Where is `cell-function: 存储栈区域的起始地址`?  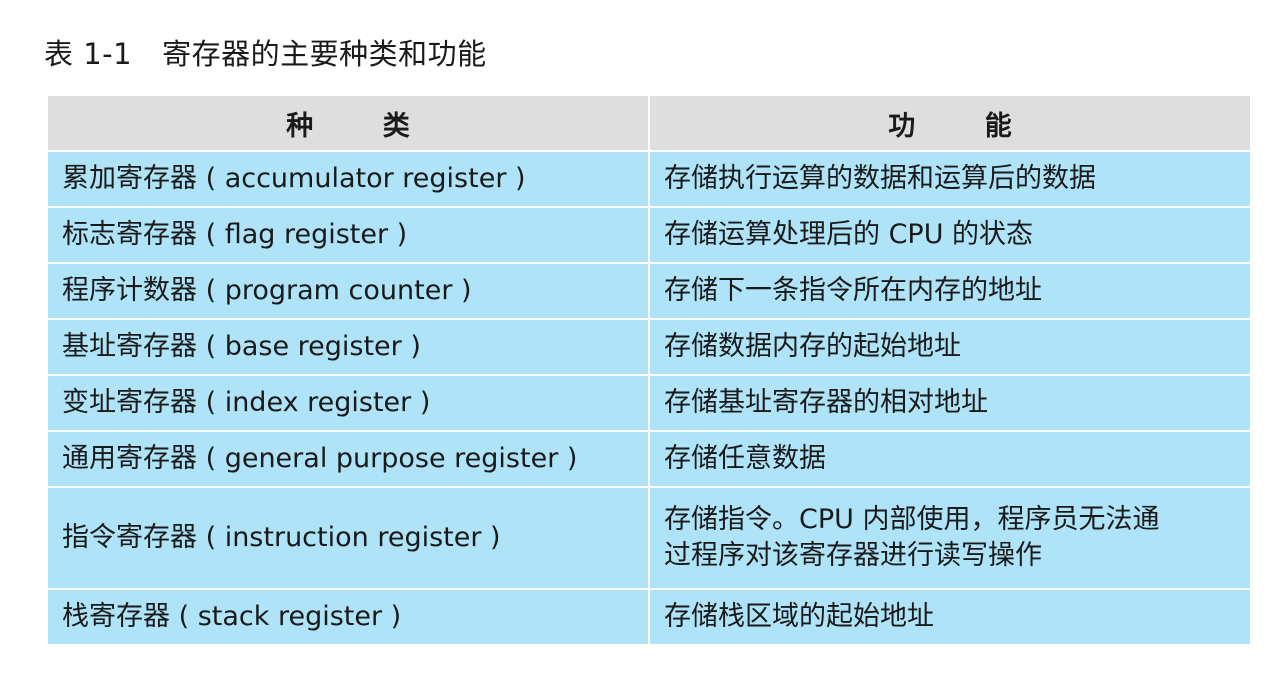
cell-function: 存储栈区域的起始地址 is located at coordinates (949, 617).